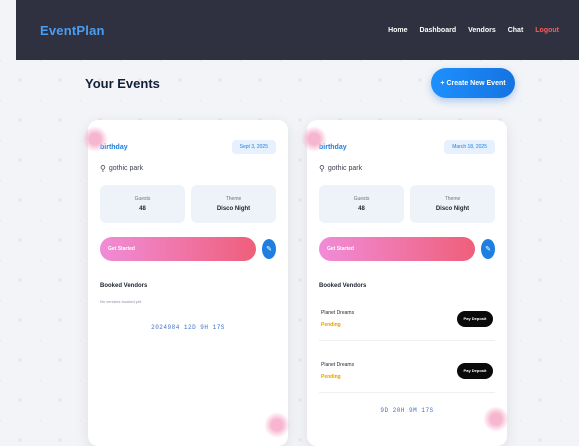 The width and height of the screenshot is (579, 446). I want to click on event-card-header: birthday March 18, 2025, so click(407, 147).